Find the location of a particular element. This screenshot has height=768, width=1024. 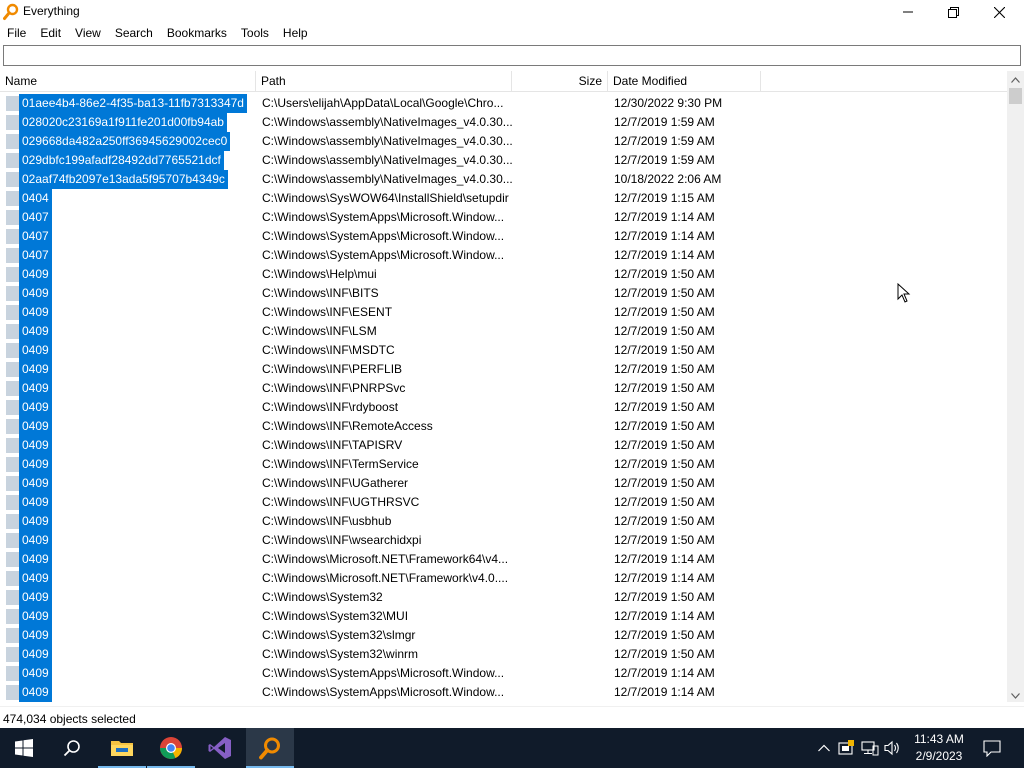

action-center-button is located at coordinates (992, 748).